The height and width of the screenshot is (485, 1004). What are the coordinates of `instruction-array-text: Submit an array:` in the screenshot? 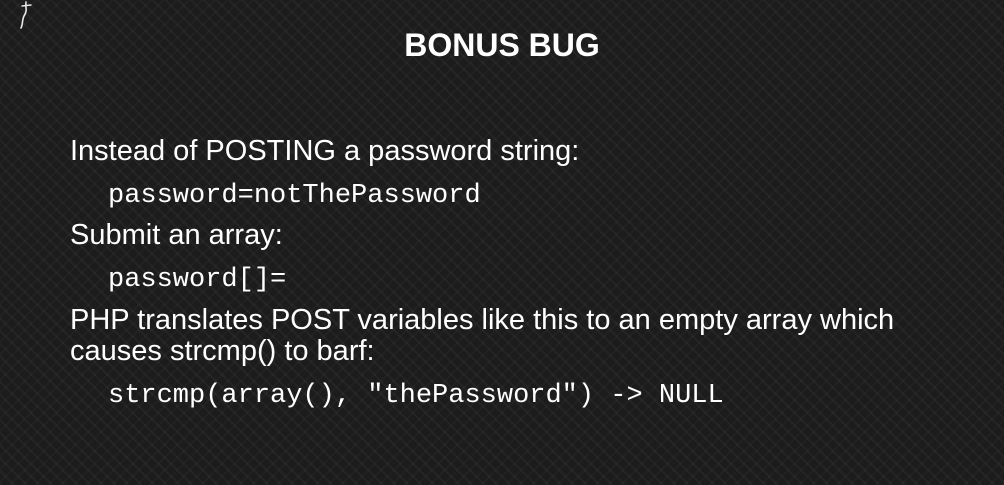 It's located at (176, 235).